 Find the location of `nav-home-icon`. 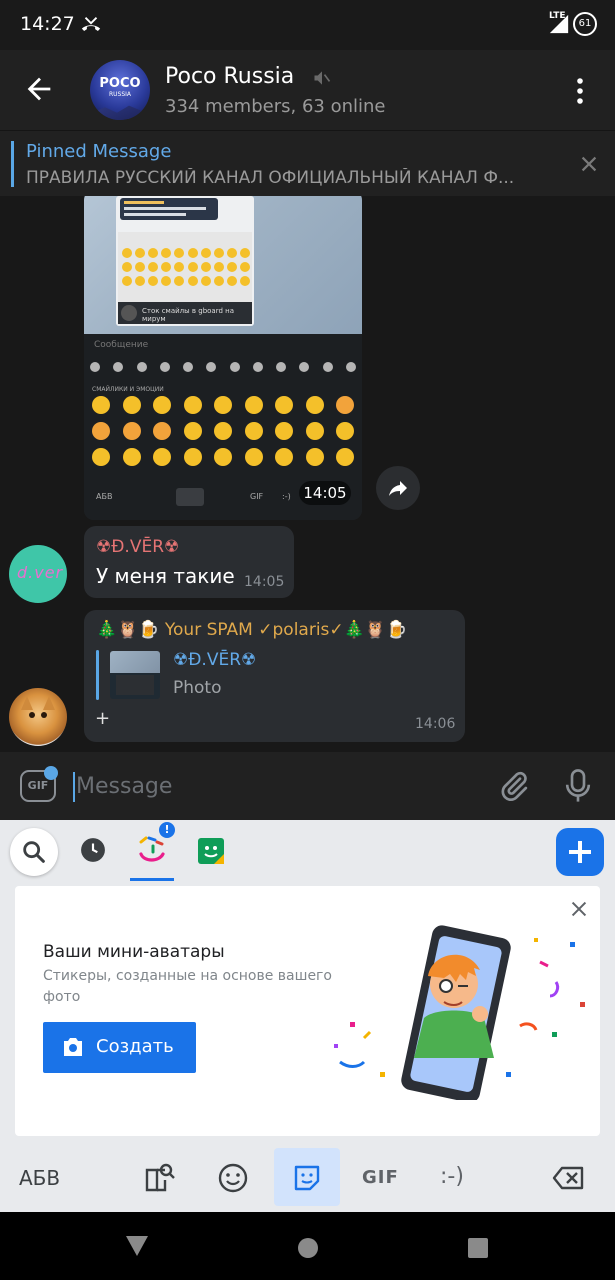

nav-home-icon is located at coordinates (308, 1248).